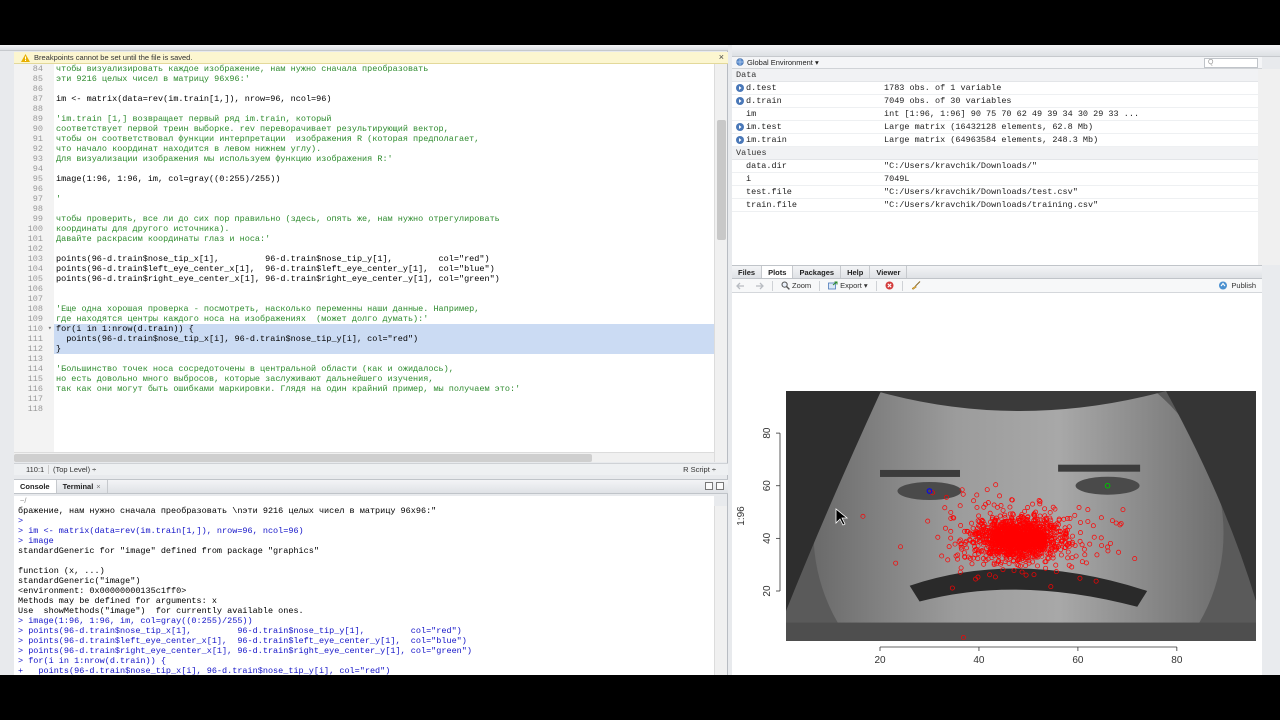 The image size is (1280, 720). I want to click on line-number: 99, so click(34, 219).